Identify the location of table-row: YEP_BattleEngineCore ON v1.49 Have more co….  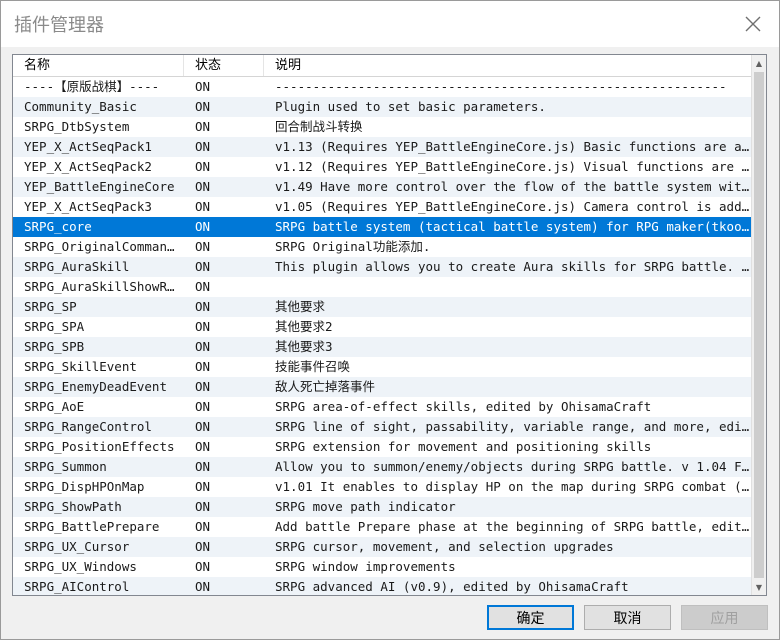
(383, 187).